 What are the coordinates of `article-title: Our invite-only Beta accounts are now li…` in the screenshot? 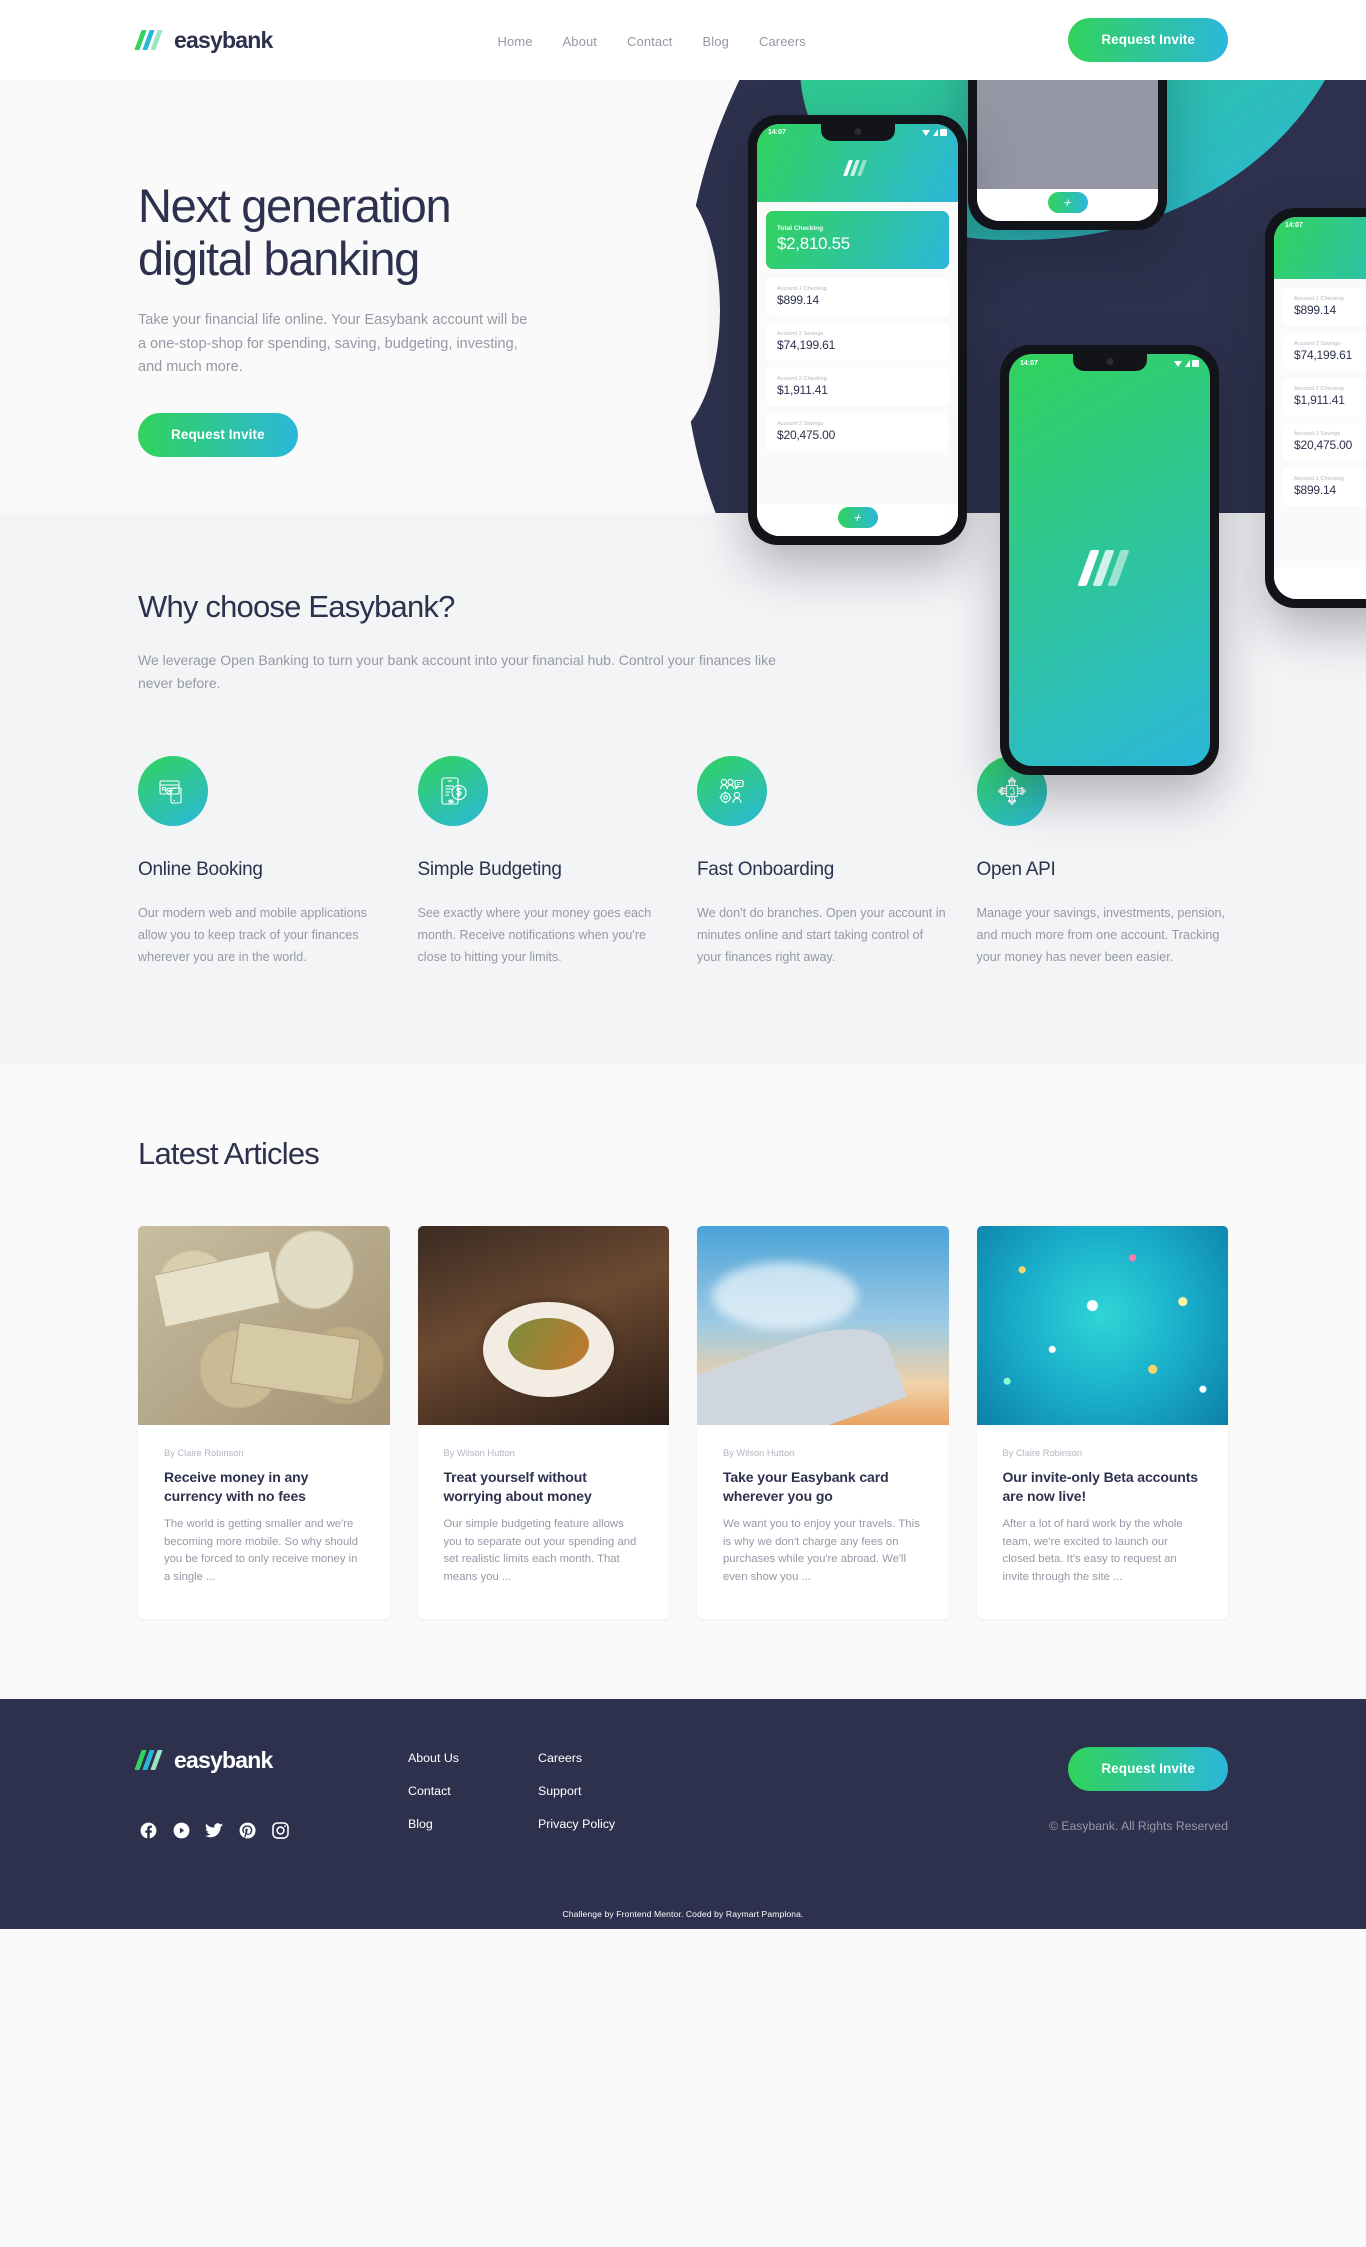 It's located at (1103, 1486).